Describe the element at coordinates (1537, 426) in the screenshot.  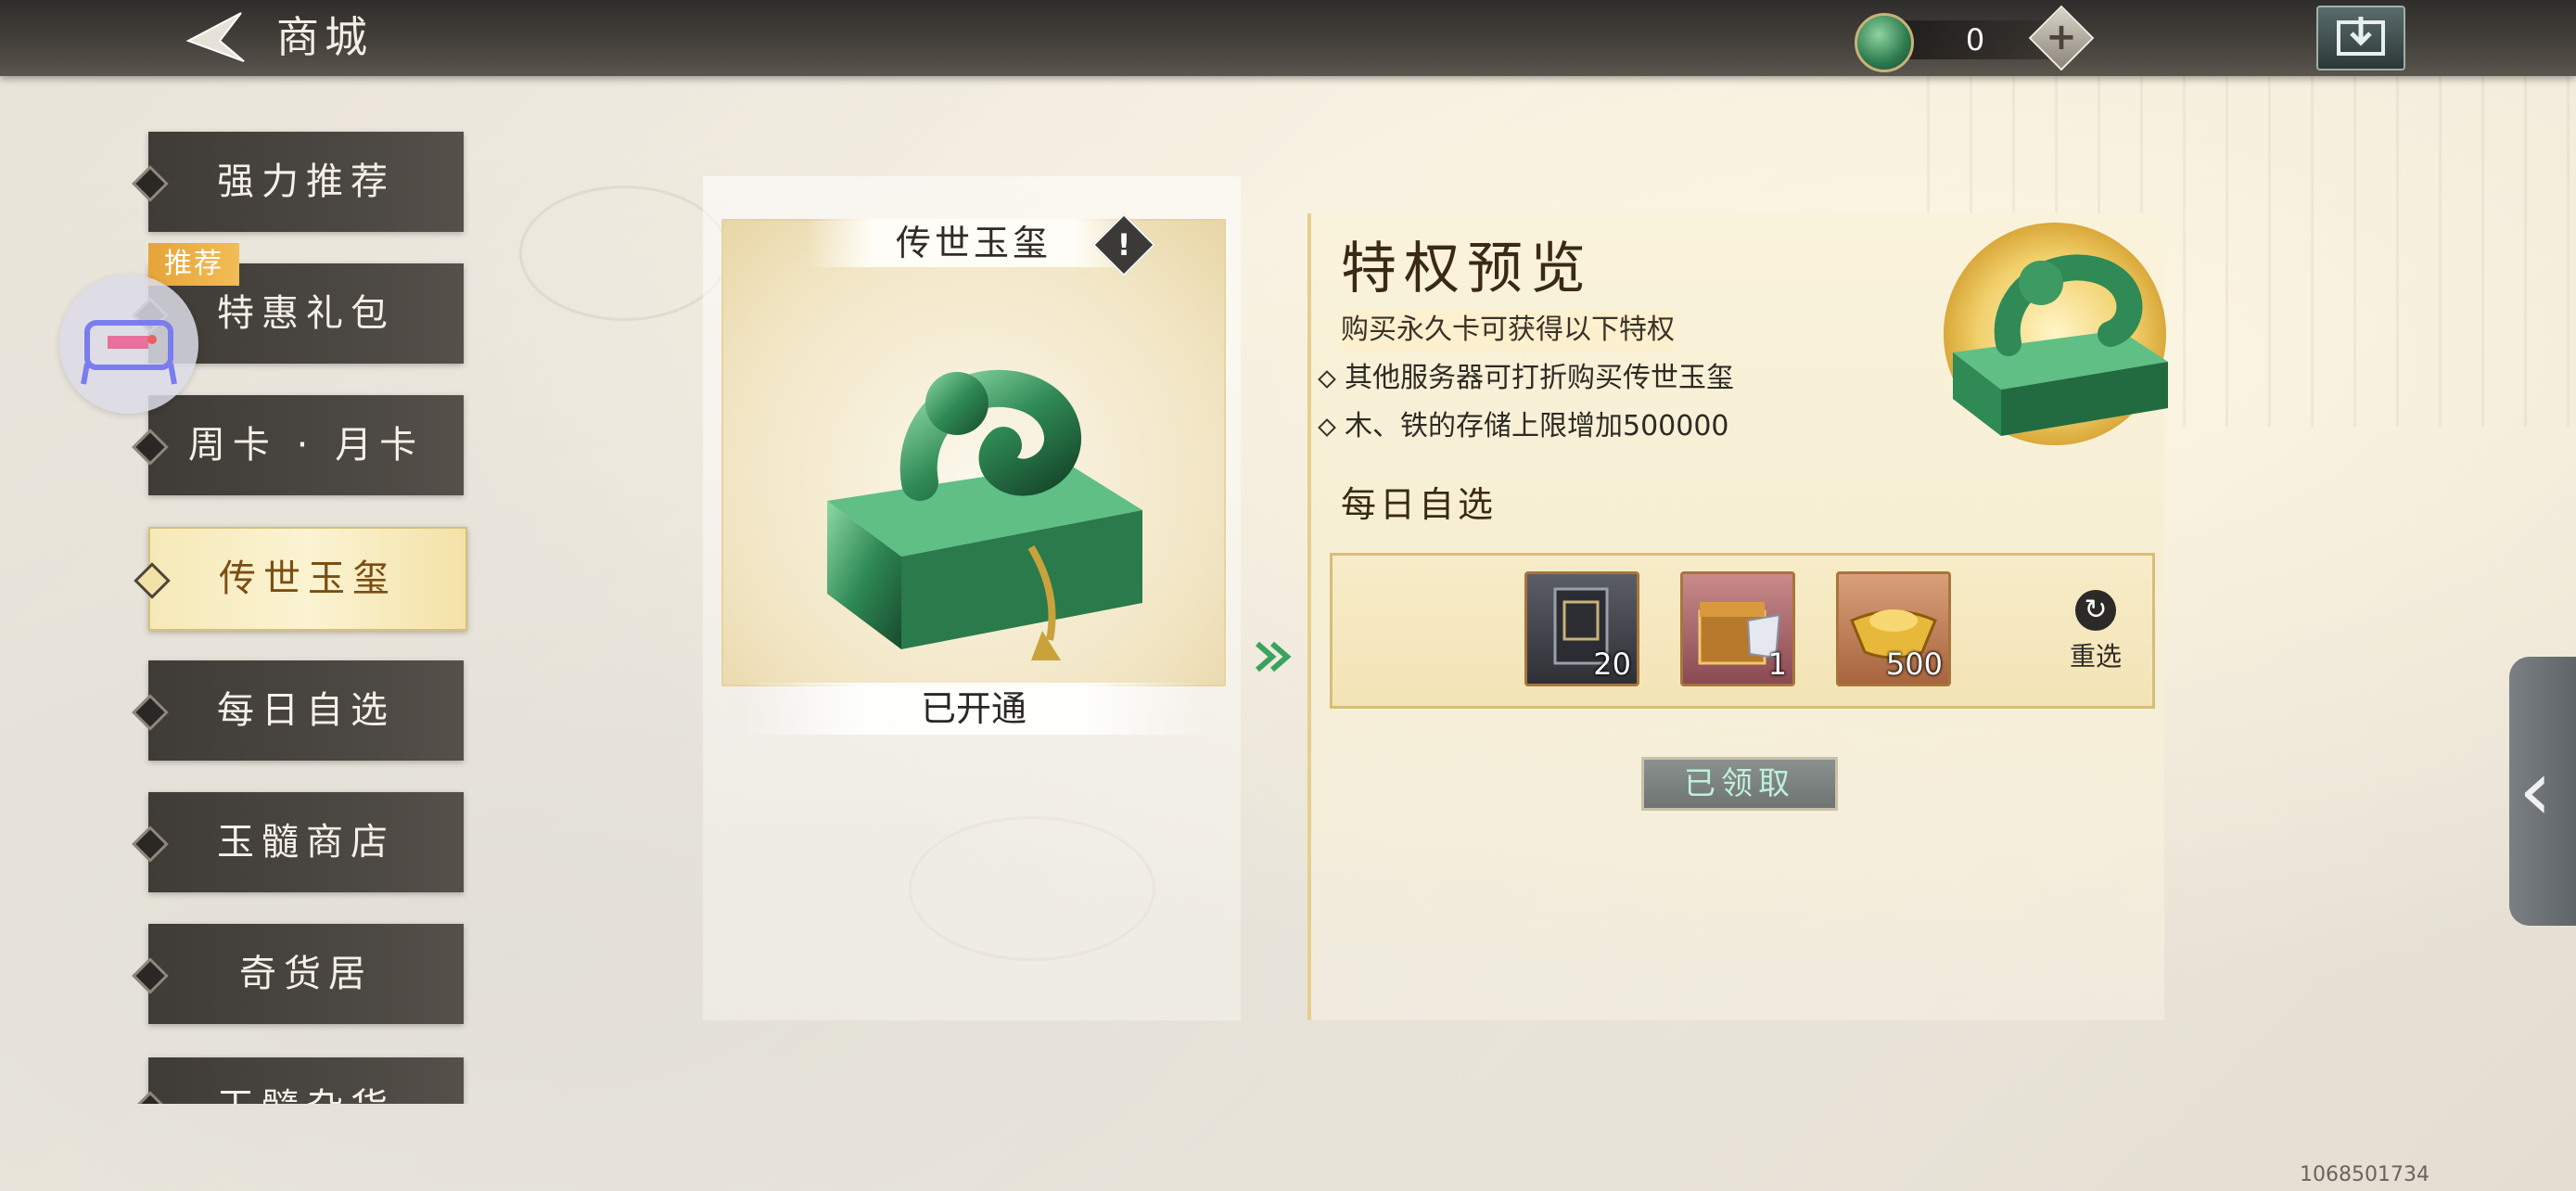
I see `privilege-text: 木、铁的存储上限增加500000` at that location.